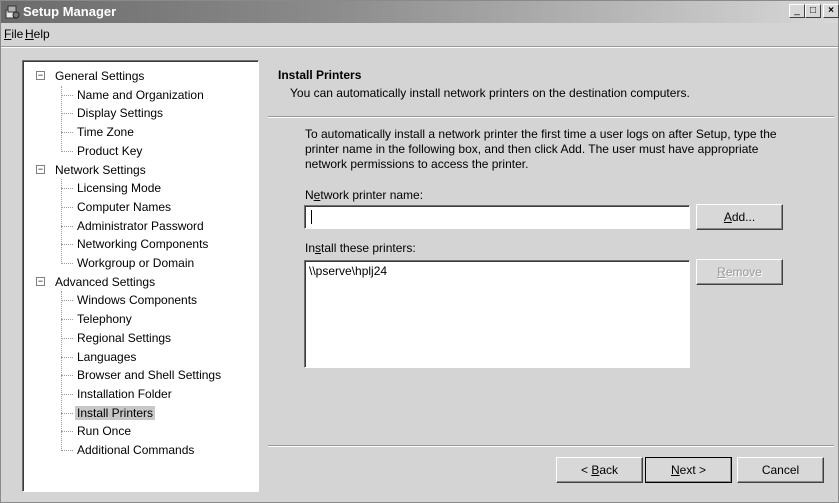 Image resolution: width=839 pixels, height=503 pixels. Describe the element at coordinates (41, 34) in the screenshot. I see `menu-help-label: elp` at that location.